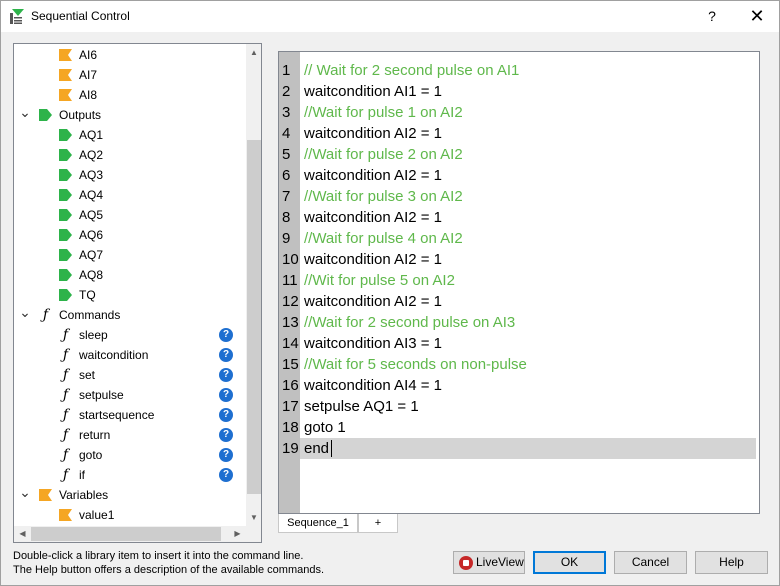 Image resolution: width=780 pixels, height=586 pixels. What do you see at coordinates (519, 175) in the screenshot?
I see `code-line: 6 waitcondition AI2 = 1` at bounding box center [519, 175].